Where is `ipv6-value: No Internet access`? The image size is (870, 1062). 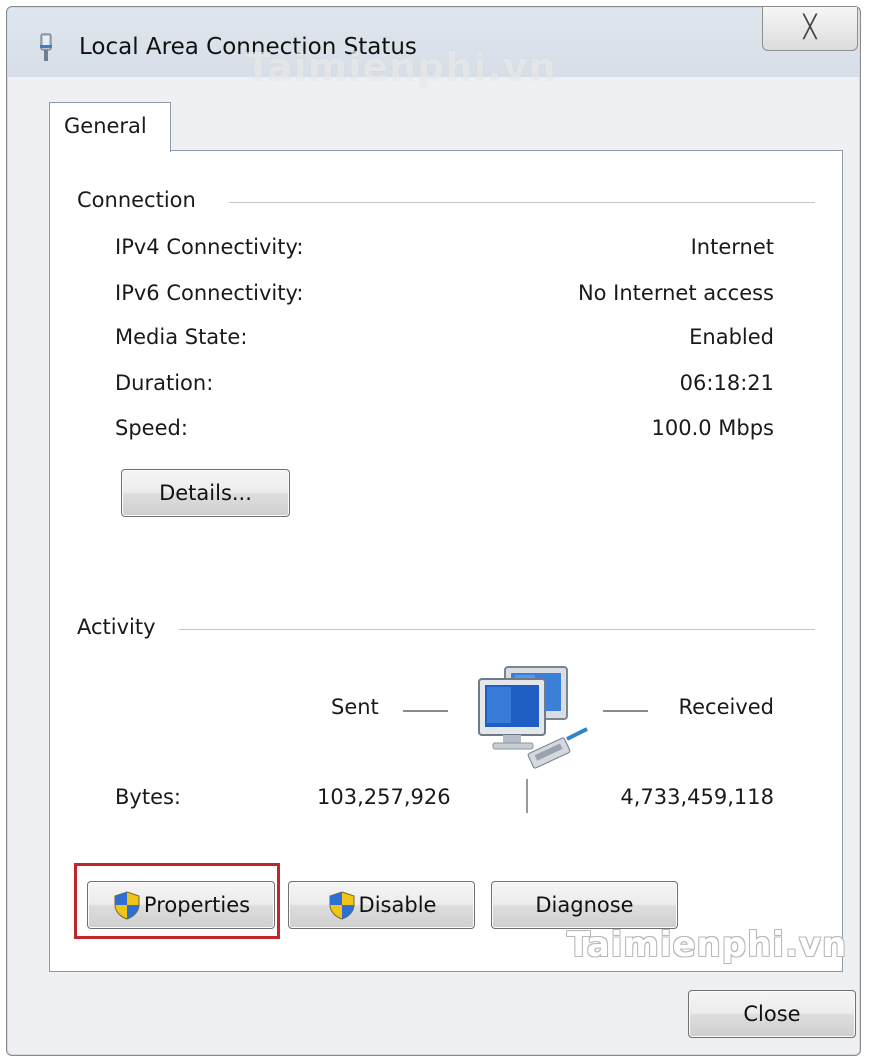 ipv6-value: No Internet access is located at coordinates (675, 293).